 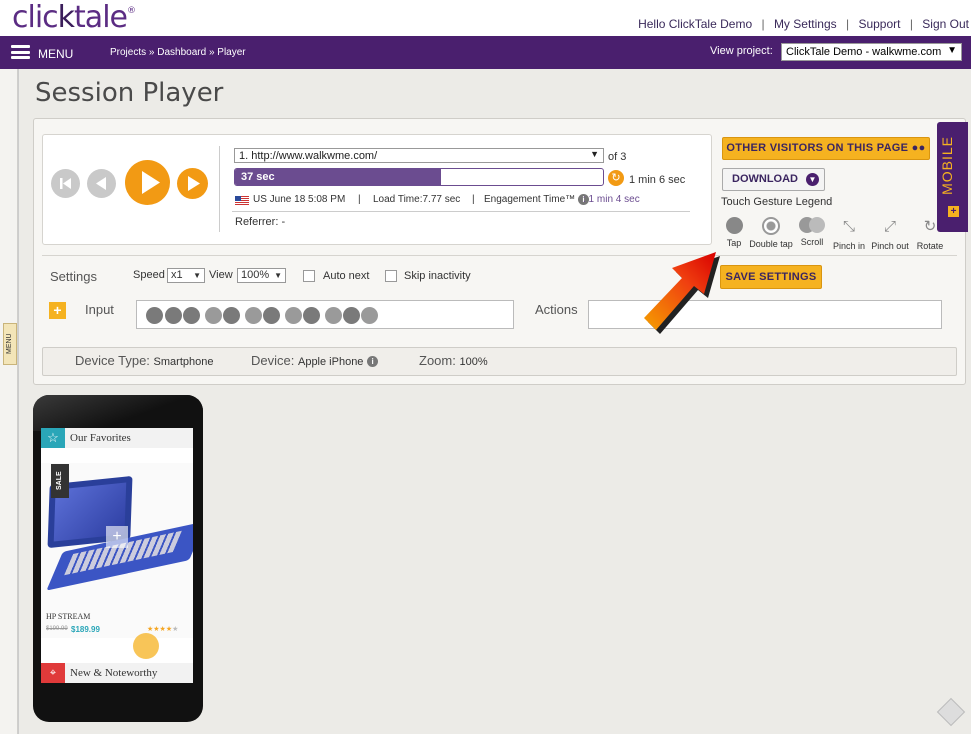 I want to click on expand-plus-icon: +, so click(x=57, y=310).